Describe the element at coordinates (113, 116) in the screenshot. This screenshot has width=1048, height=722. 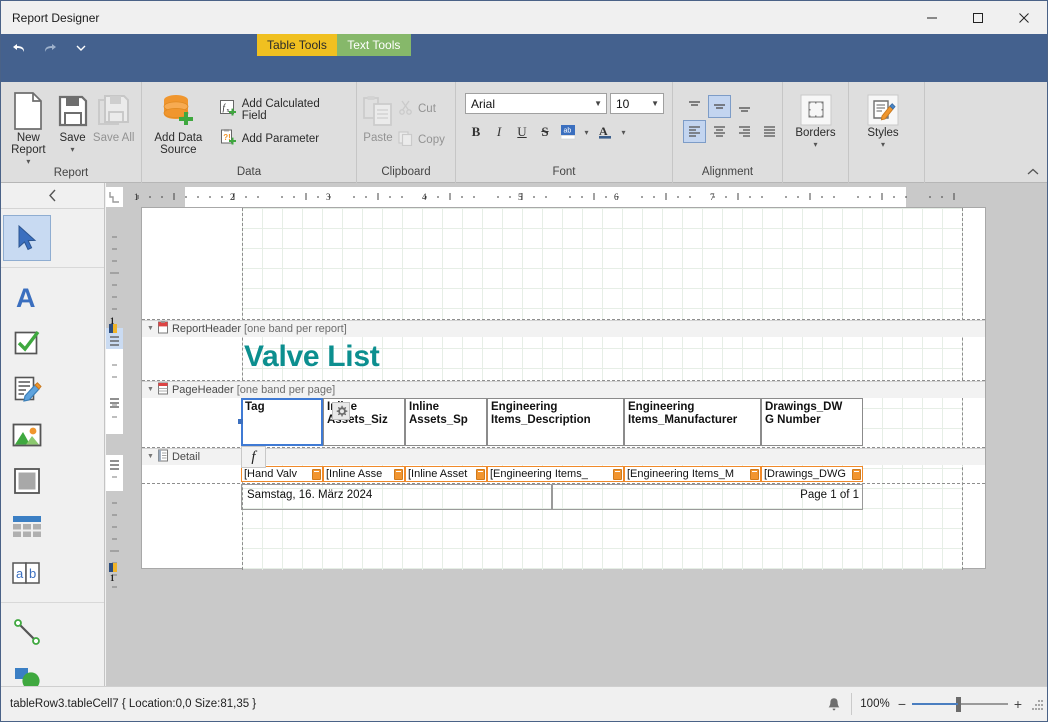
I see `save-all-button: Save All` at that location.